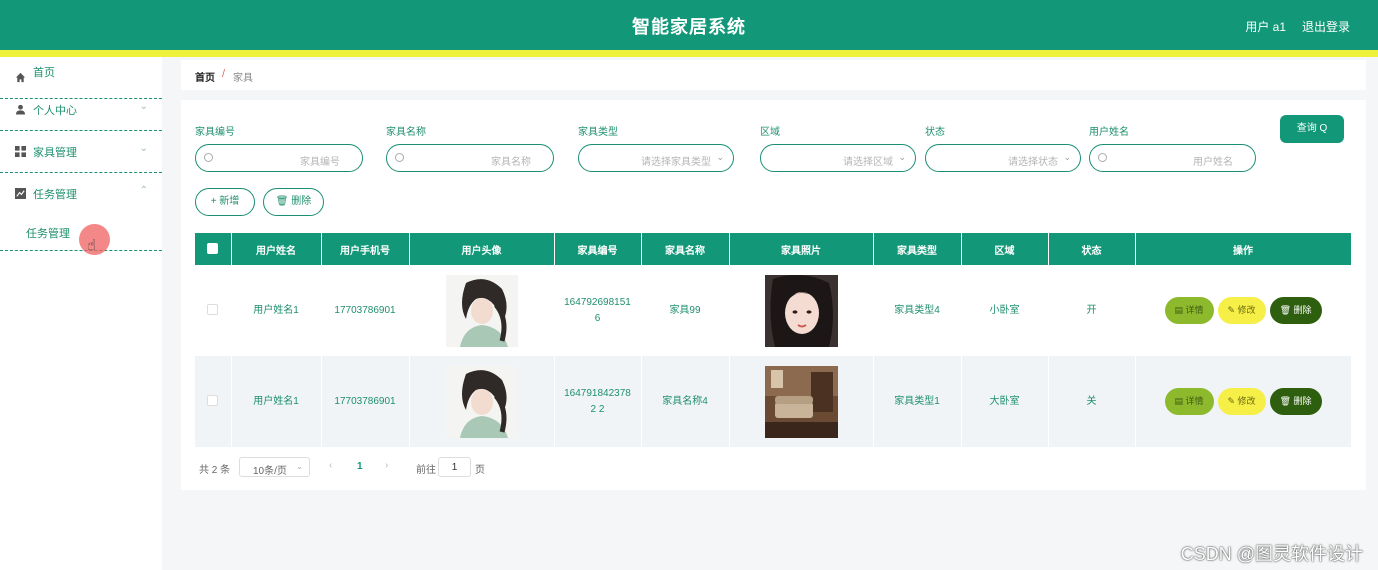 The height and width of the screenshot is (570, 1378). I want to click on column-header: 用户姓名, so click(276, 249).